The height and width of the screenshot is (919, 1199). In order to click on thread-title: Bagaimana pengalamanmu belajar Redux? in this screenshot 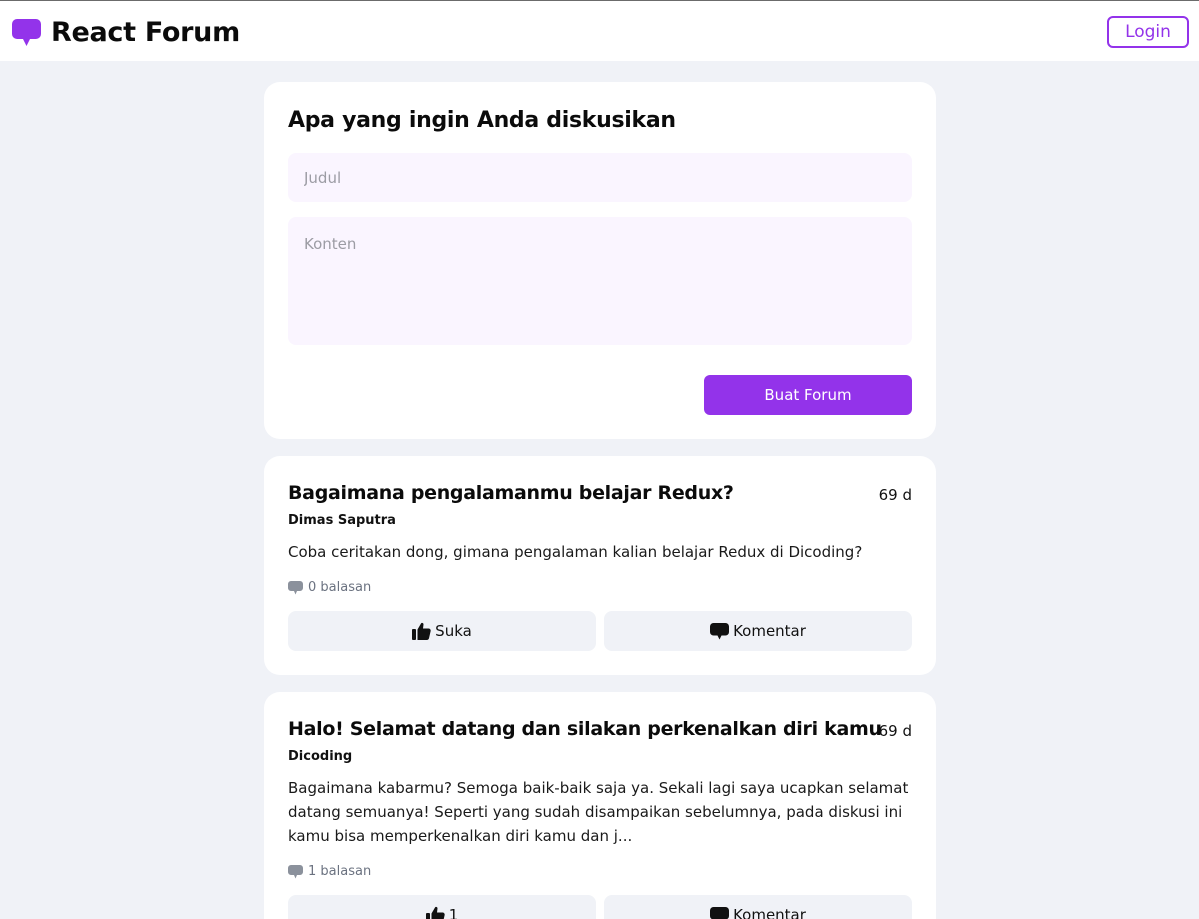, I will do `click(511, 493)`.